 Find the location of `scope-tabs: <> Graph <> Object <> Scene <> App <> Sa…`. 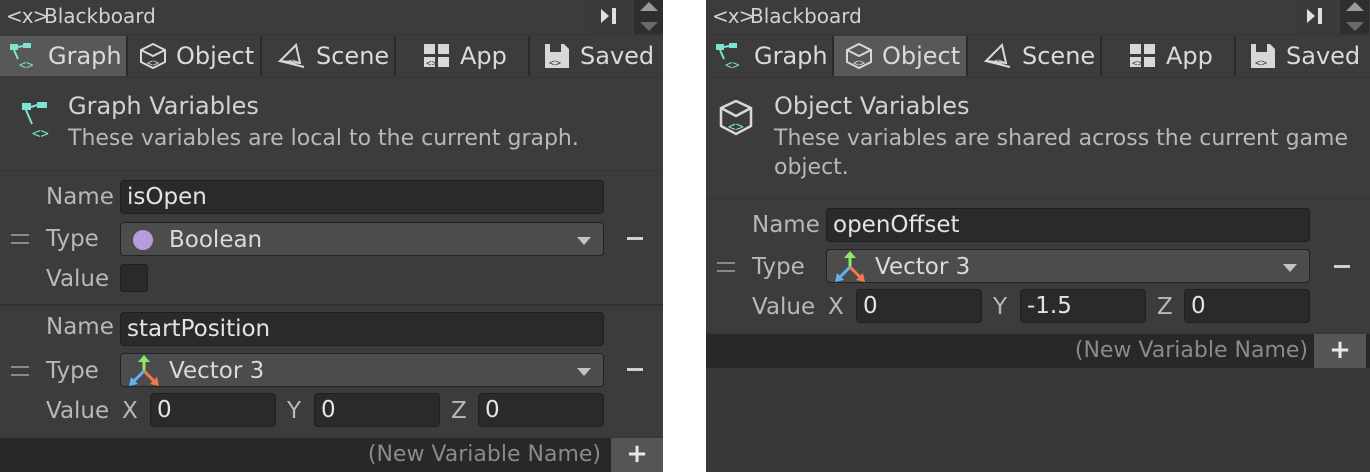

scope-tabs: <> Graph <> Object <> Scene <> App <> Sa… is located at coordinates (331, 56).